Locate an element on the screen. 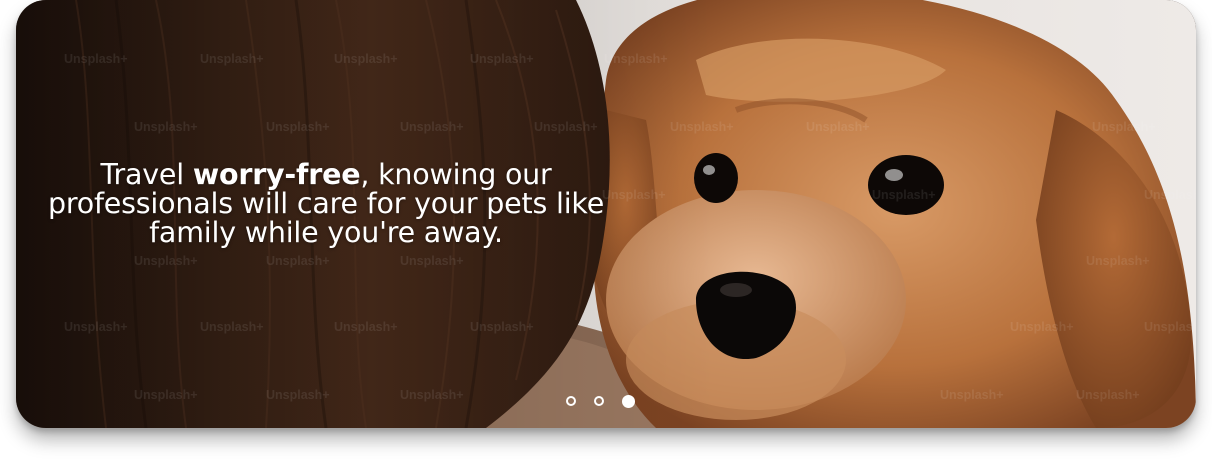 Image resolution: width=1212 pixels, height=460 pixels. carousel-dot-3-active is located at coordinates (628, 401).